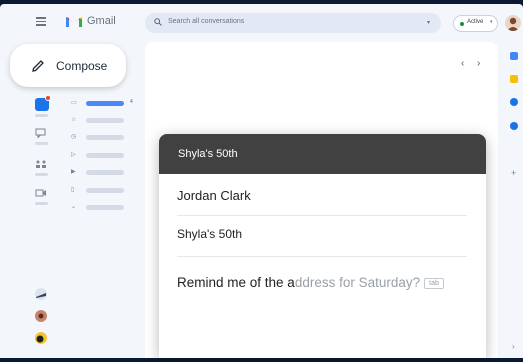 This screenshot has width=523, height=362. Describe the element at coordinates (82, 66) in the screenshot. I see `compose-label: Compose` at that location.